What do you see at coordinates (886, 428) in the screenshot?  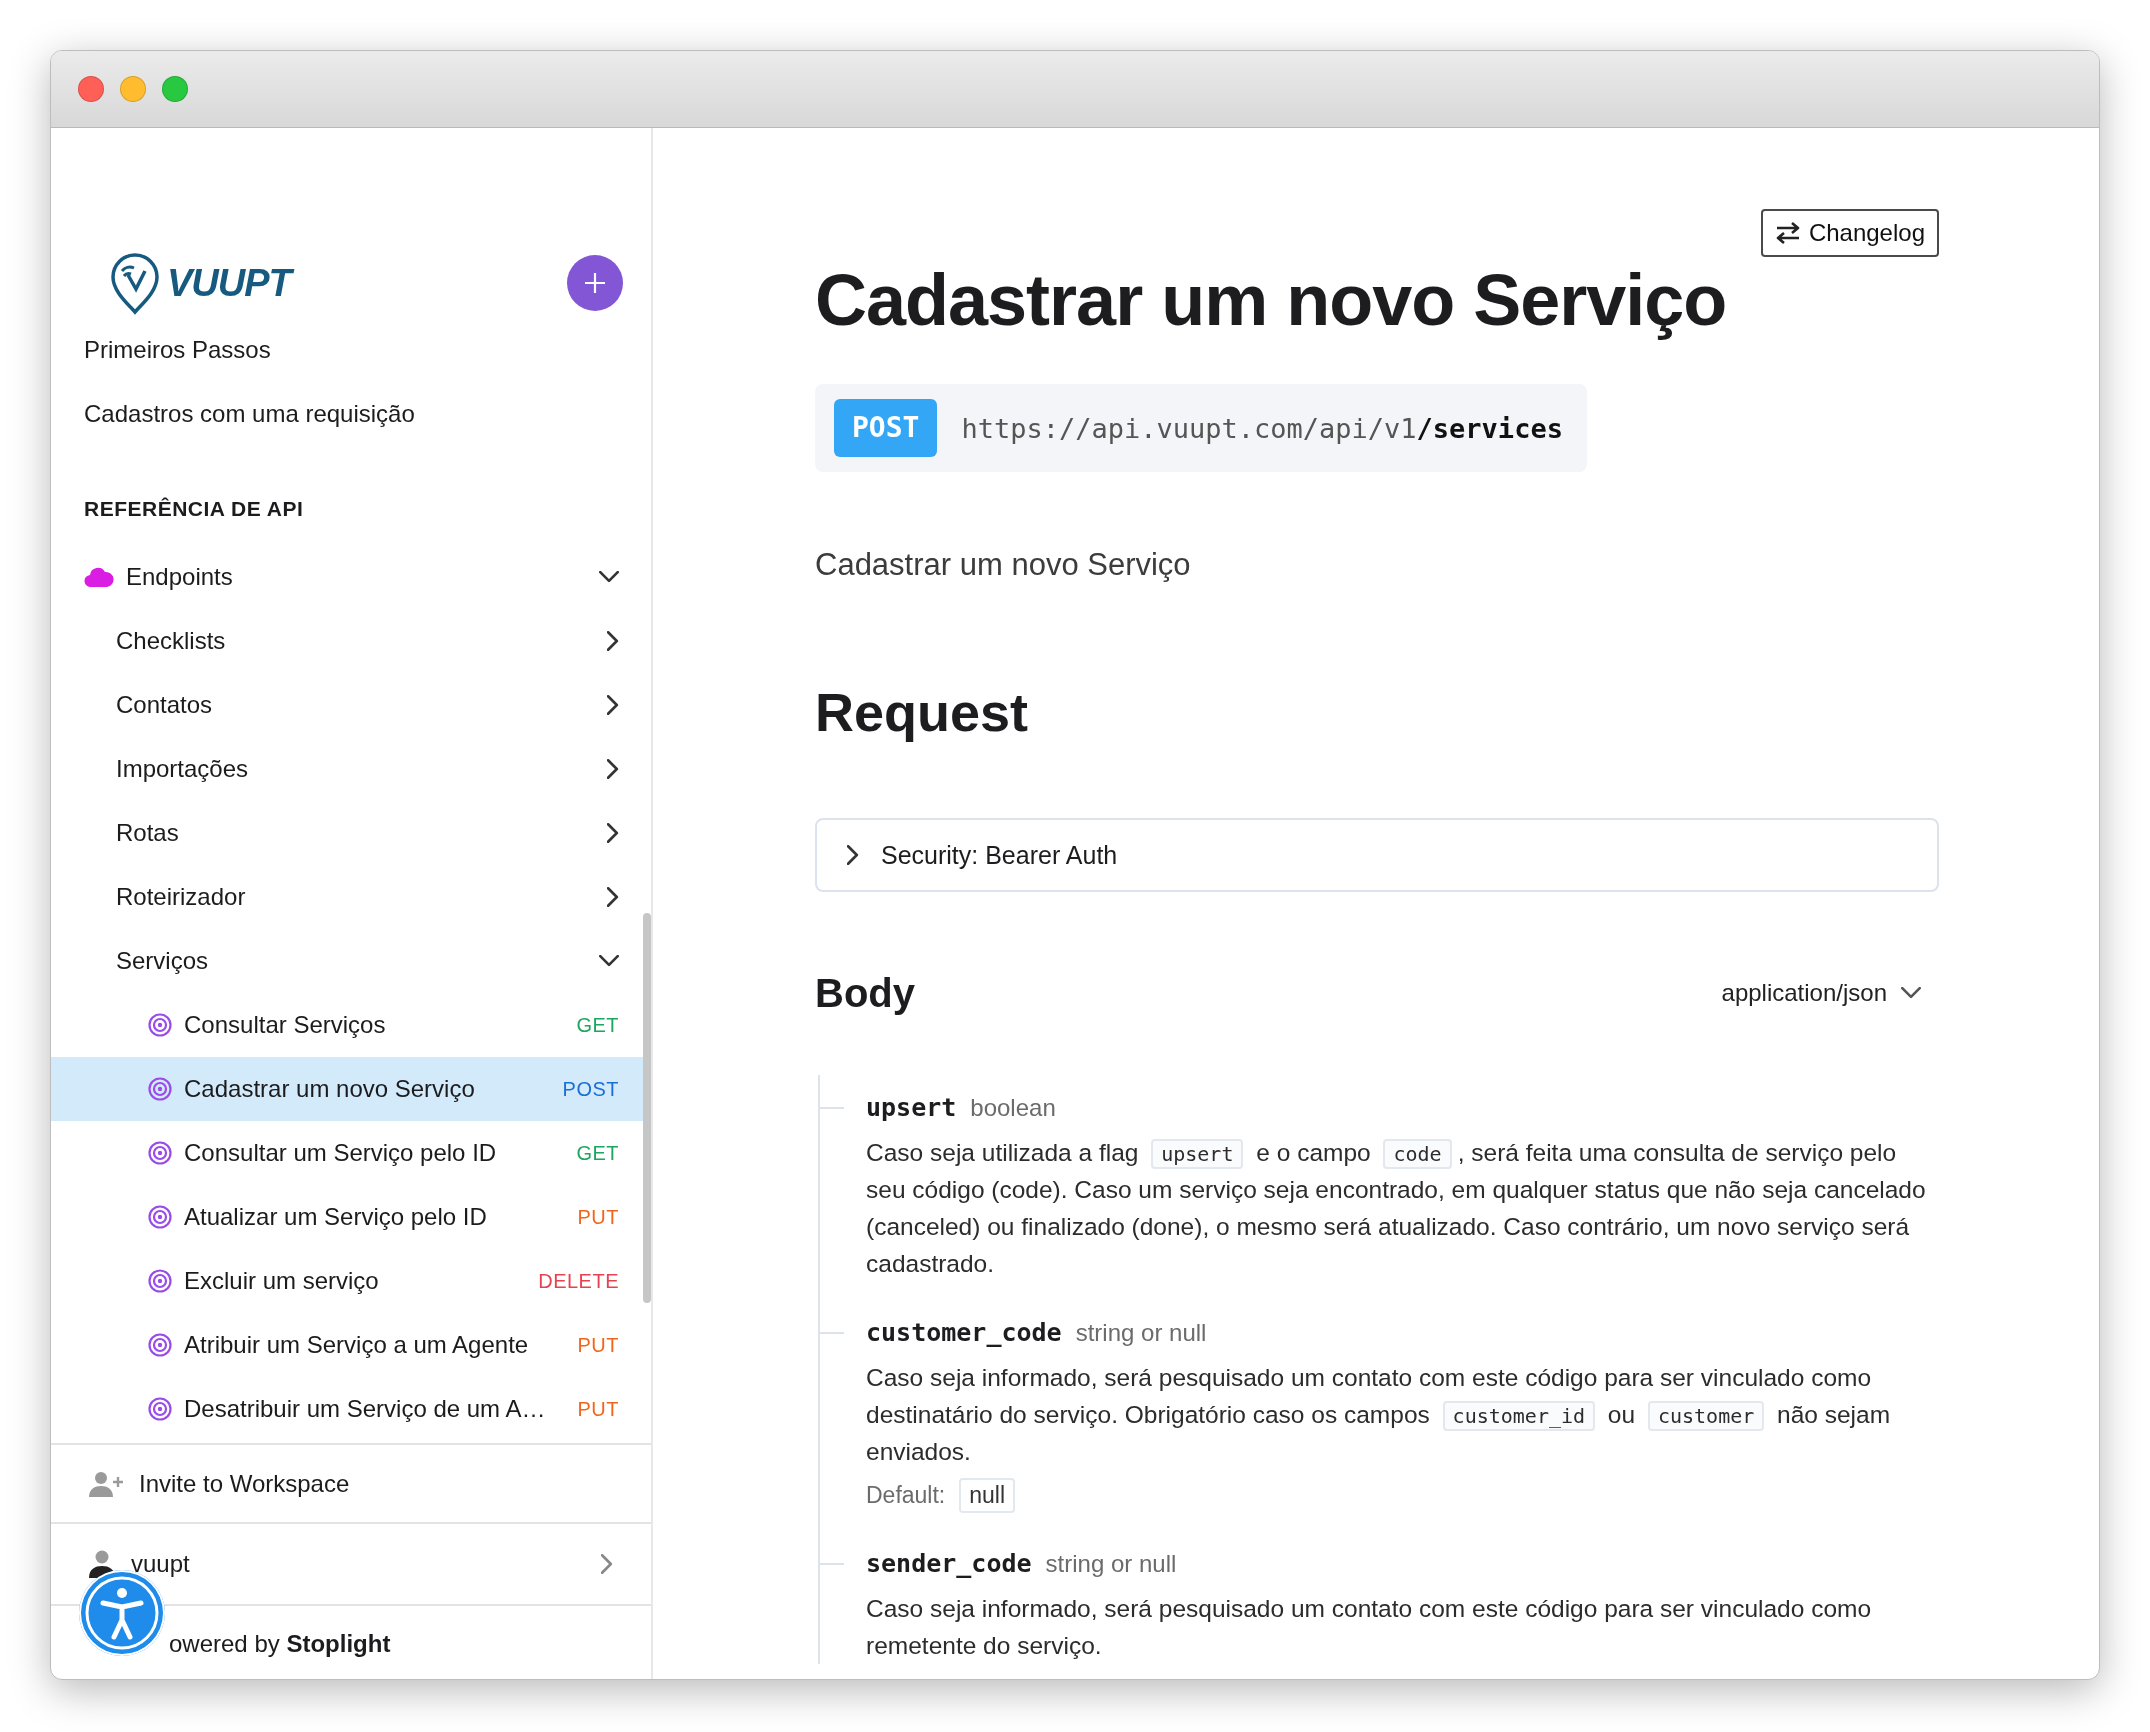 I see `method-badge: POST` at bounding box center [886, 428].